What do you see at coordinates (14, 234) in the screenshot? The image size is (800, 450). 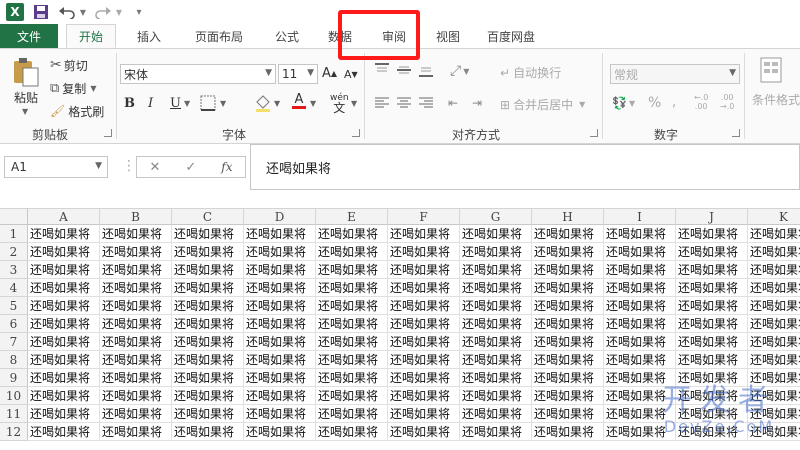 I see `row-header: 1` at bounding box center [14, 234].